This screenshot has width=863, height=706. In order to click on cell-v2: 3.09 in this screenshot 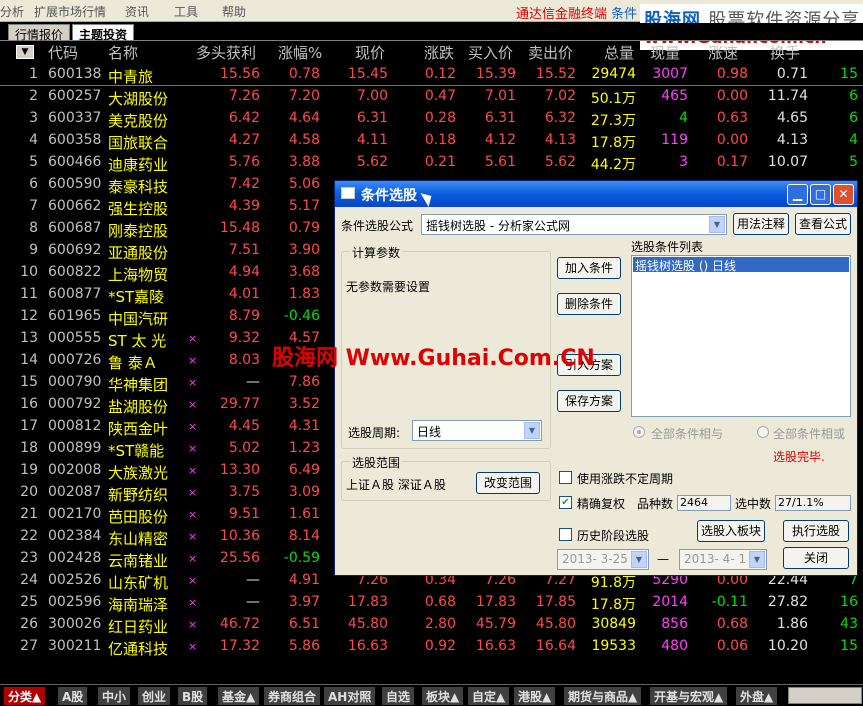, I will do `click(304, 492)`.